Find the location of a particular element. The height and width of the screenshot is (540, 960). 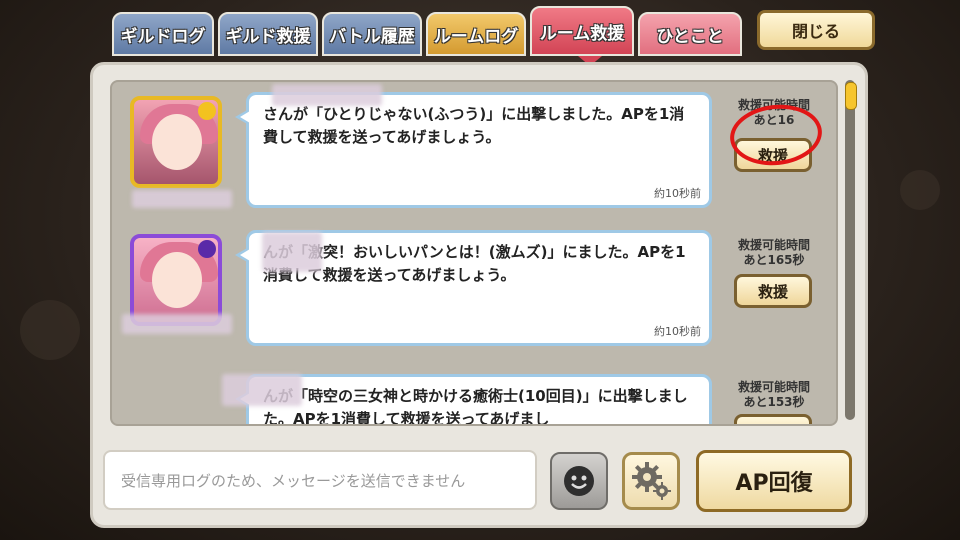

gear-icon is located at coordinates (651, 481).